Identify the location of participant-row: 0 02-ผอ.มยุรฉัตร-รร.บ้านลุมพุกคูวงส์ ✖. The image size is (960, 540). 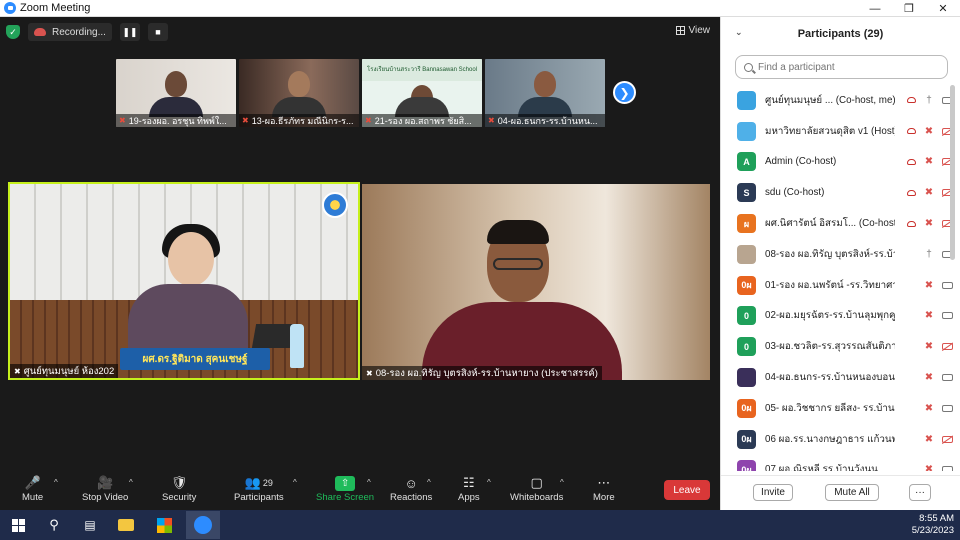
(837, 316).